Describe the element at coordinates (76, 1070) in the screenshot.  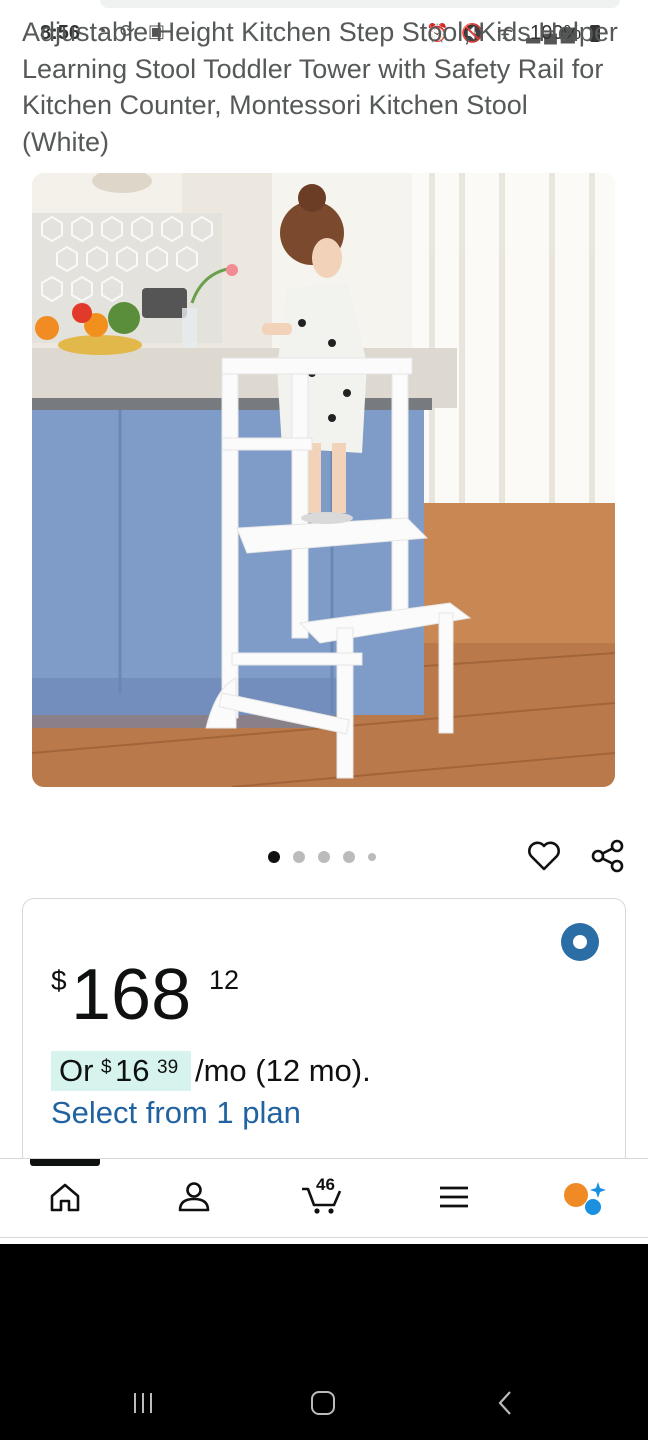
I see `monthly-or-label: Or` at that location.